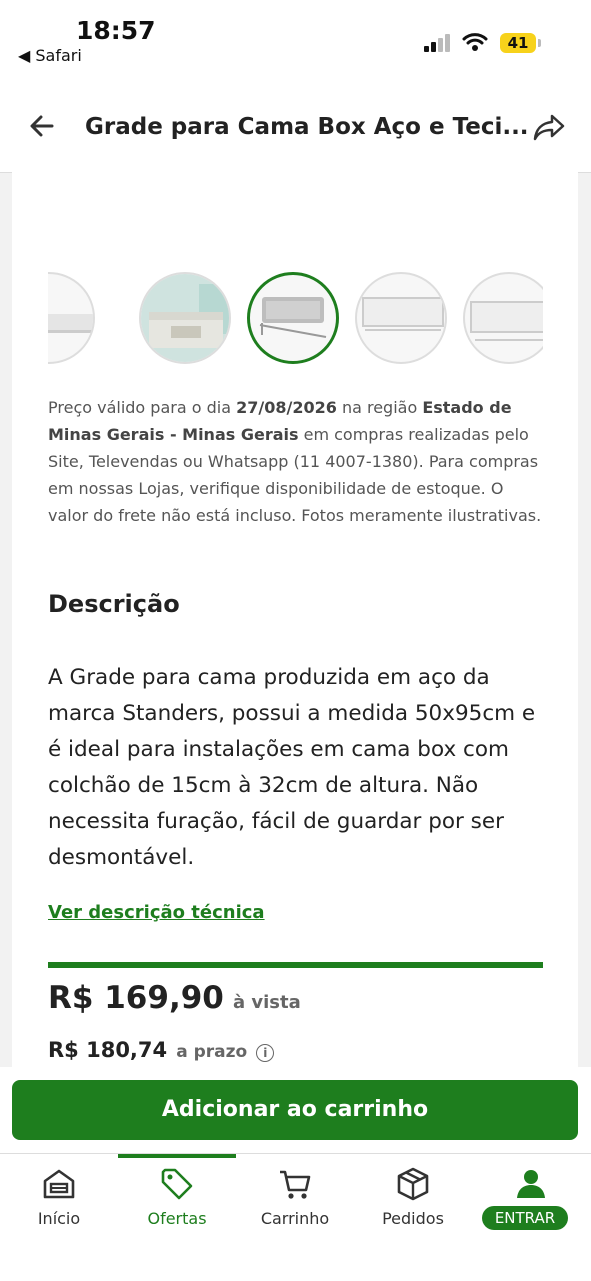  What do you see at coordinates (293, 318) in the screenshot?
I see `gallery-thumbnail-selected` at bounding box center [293, 318].